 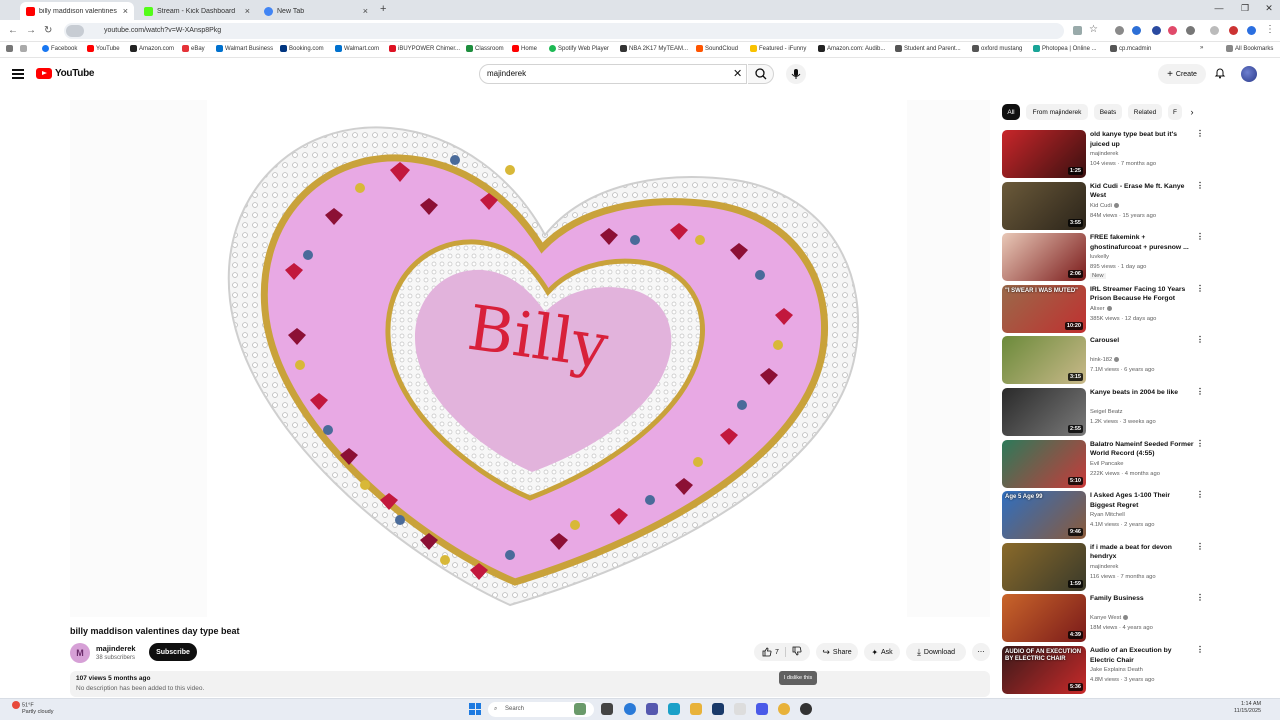 I want to click on recommendation-channel: Kanye West, so click(x=1109, y=618).